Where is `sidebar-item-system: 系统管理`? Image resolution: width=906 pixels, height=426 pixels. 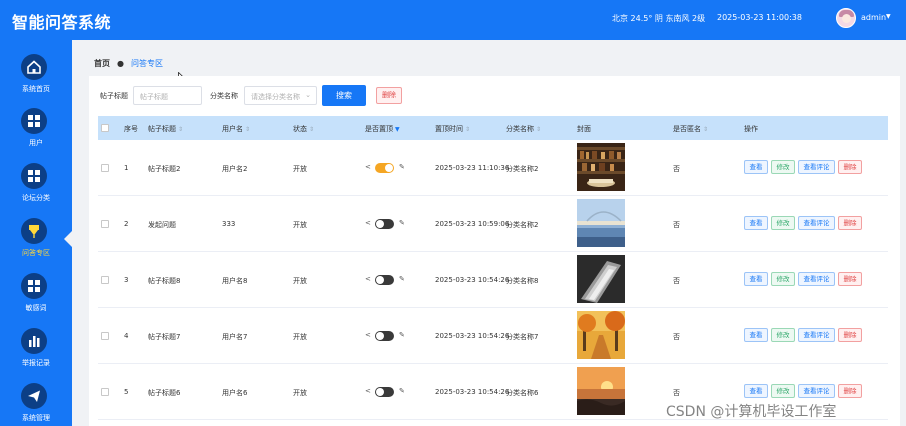 sidebar-item-system: 系统管理 is located at coordinates (36, 404).